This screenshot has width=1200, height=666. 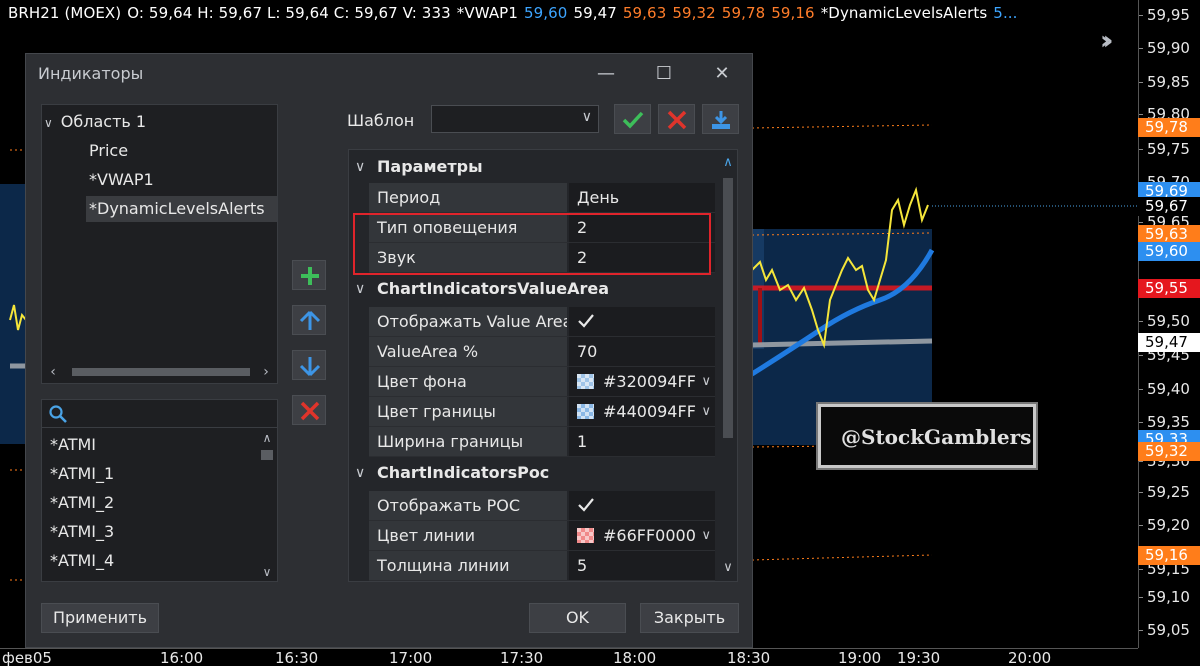 What do you see at coordinates (309, 365) in the screenshot?
I see `move-down-button` at bounding box center [309, 365].